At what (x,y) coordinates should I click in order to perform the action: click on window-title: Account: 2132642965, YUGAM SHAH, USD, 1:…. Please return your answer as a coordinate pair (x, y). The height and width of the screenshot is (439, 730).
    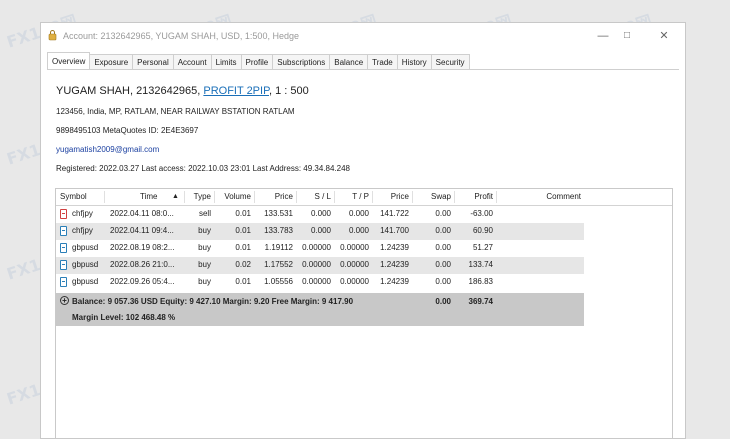
    Looking at the image, I should click on (181, 36).